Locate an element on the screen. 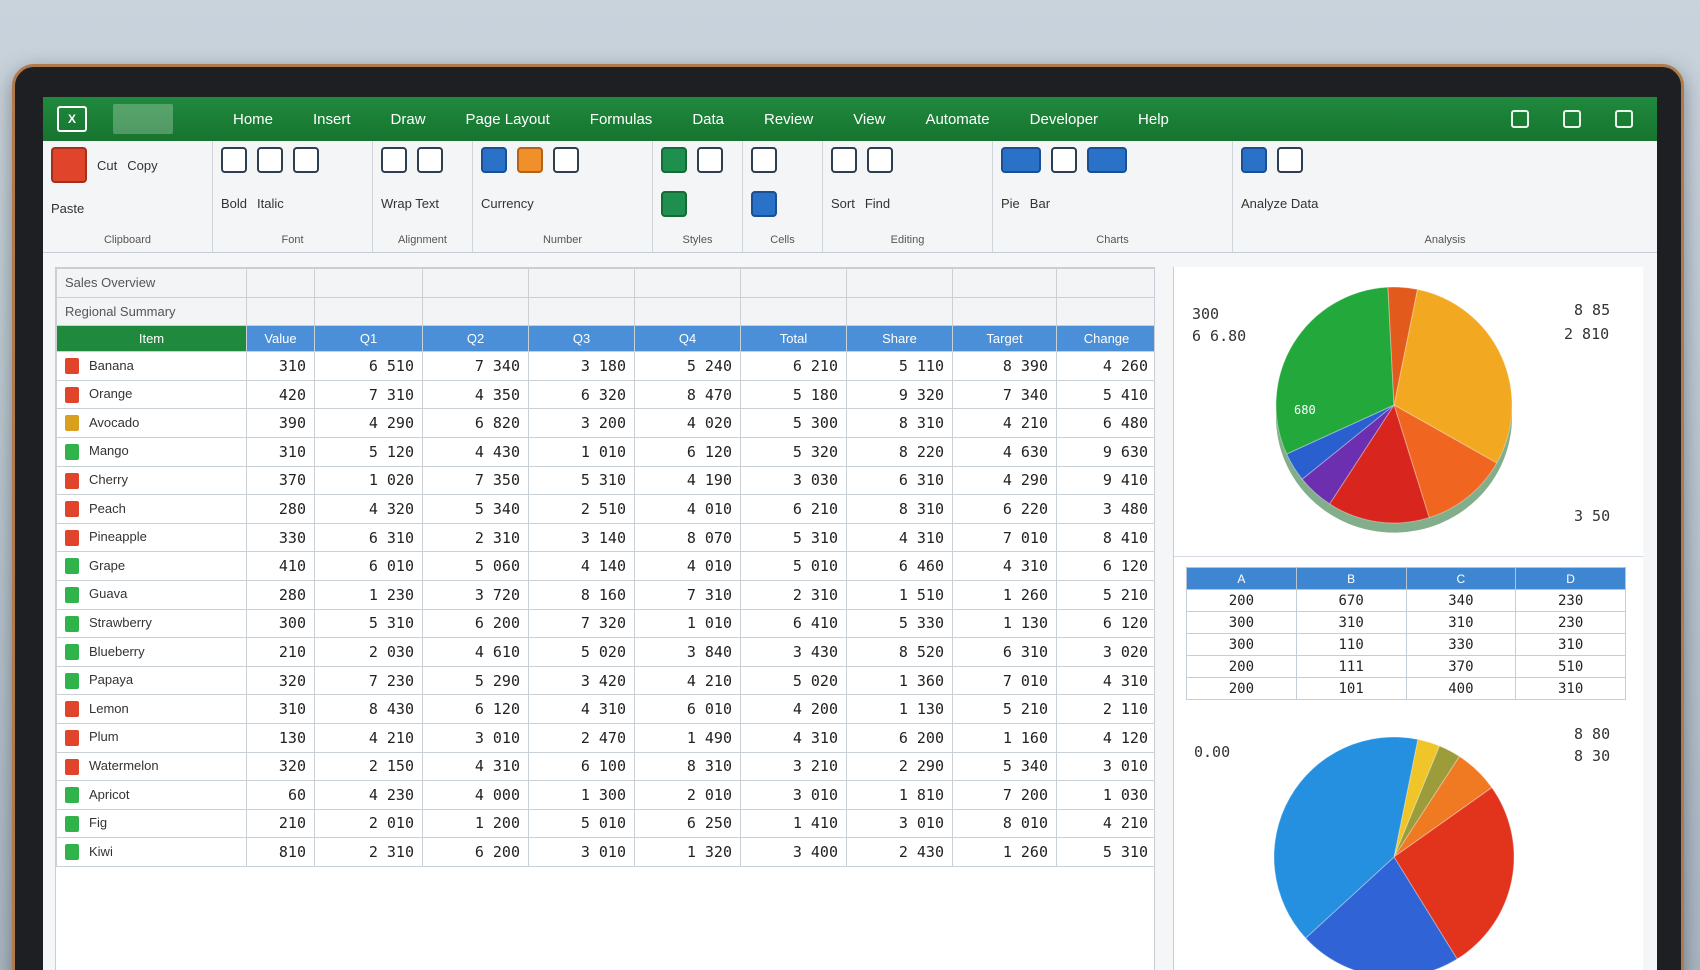 The width and height of the screenshot is (1700, 970). table-cell: 4 630 is located at coordinates (1004, 451).